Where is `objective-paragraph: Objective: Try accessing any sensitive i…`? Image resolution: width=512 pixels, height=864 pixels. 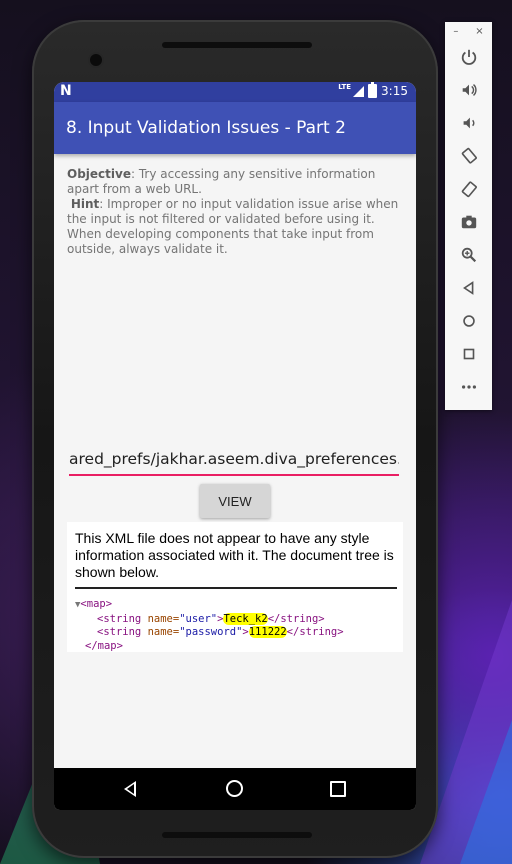
objective-paragraph: Objective: Try accessing any sensitive i… is located at coordinates (237, 182).